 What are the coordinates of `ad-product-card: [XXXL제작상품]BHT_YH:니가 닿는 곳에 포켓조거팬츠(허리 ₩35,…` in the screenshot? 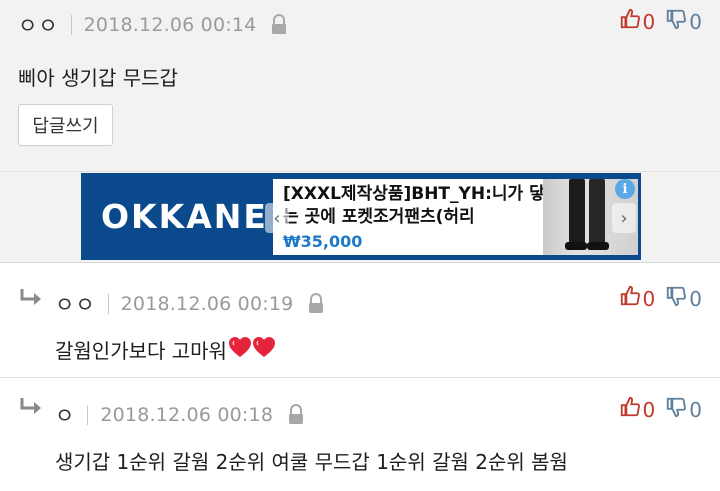 It's located at (455, 217).